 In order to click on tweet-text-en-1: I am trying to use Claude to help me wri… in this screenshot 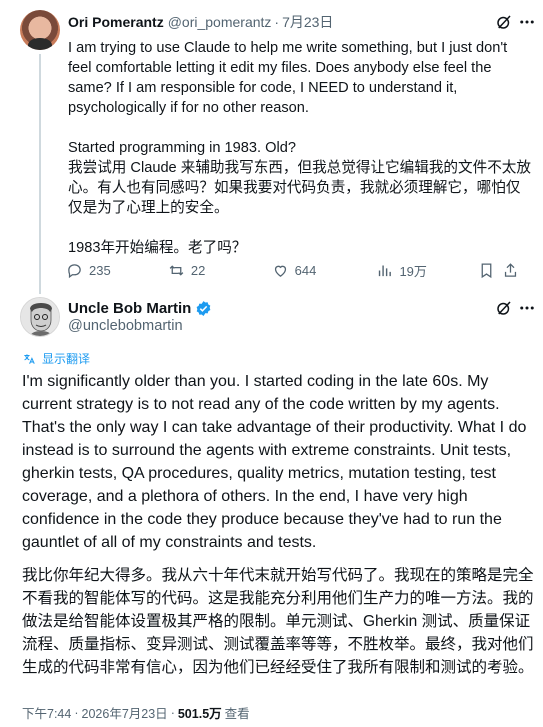, I will do `click(288, 78)`.